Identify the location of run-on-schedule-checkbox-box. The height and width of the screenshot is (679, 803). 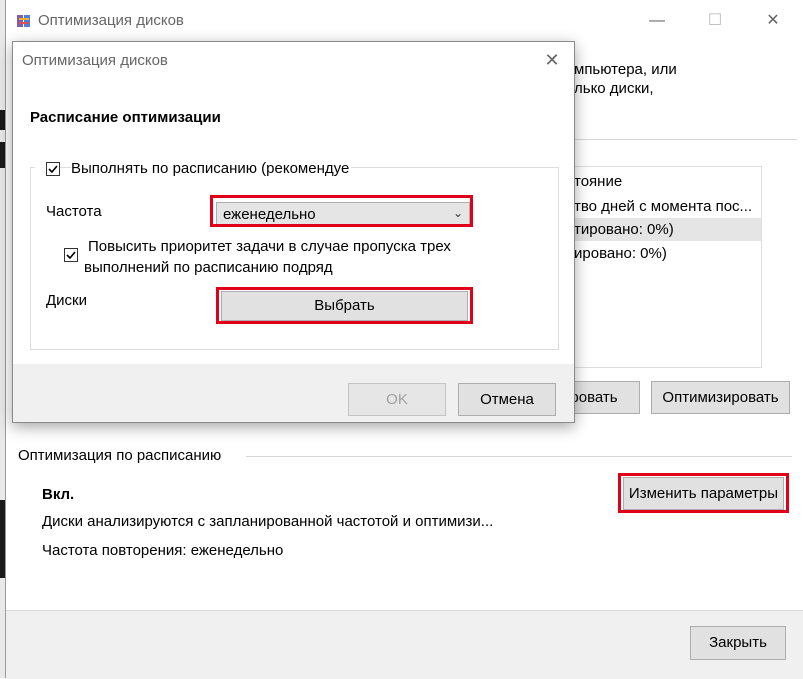
(53, 169).